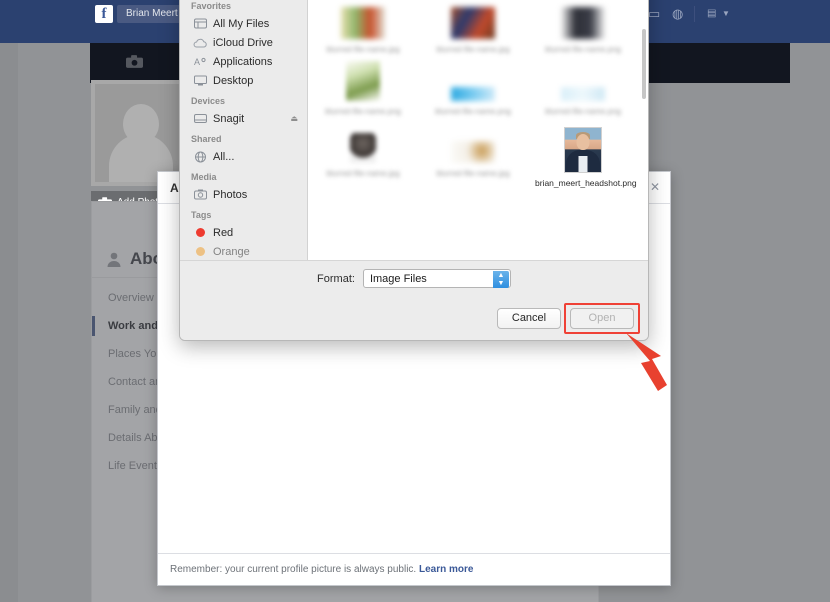 This screenshot has height=602, width=830. I want to click on sidebar-item-icloud-drive: iCloud Drive, so click(243, 42).